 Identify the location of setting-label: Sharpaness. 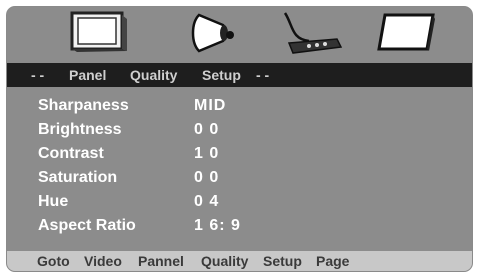
(83, 105).